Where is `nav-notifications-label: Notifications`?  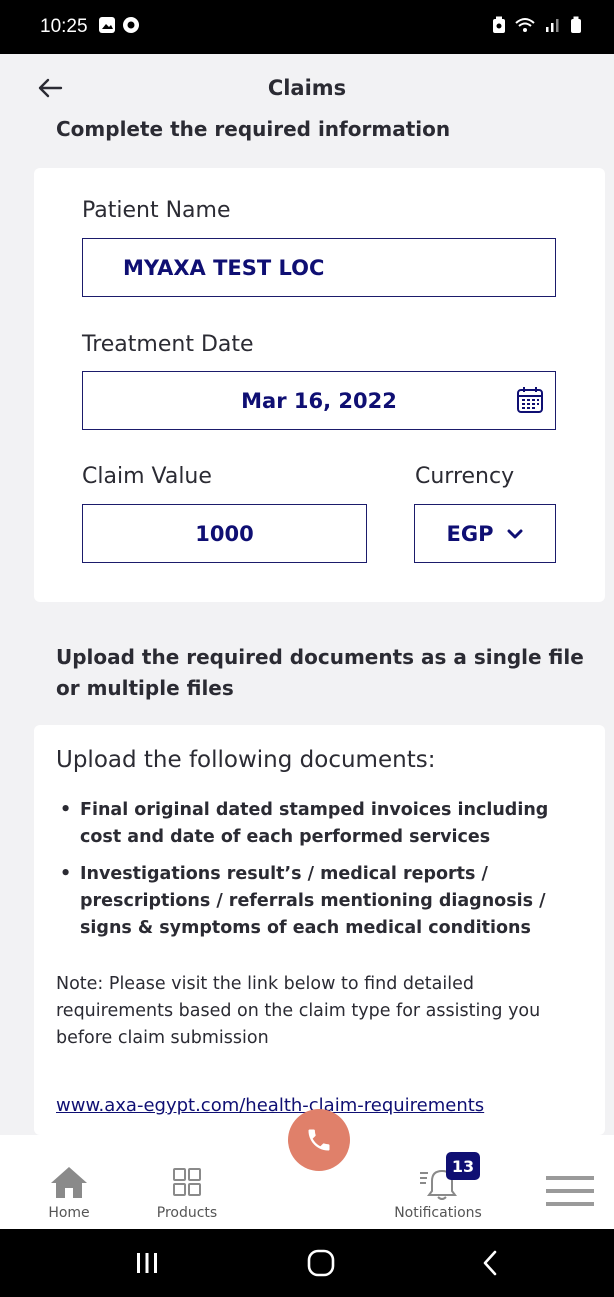
nav-notifications-label: Notifications is located at coordinates (438, 1213).